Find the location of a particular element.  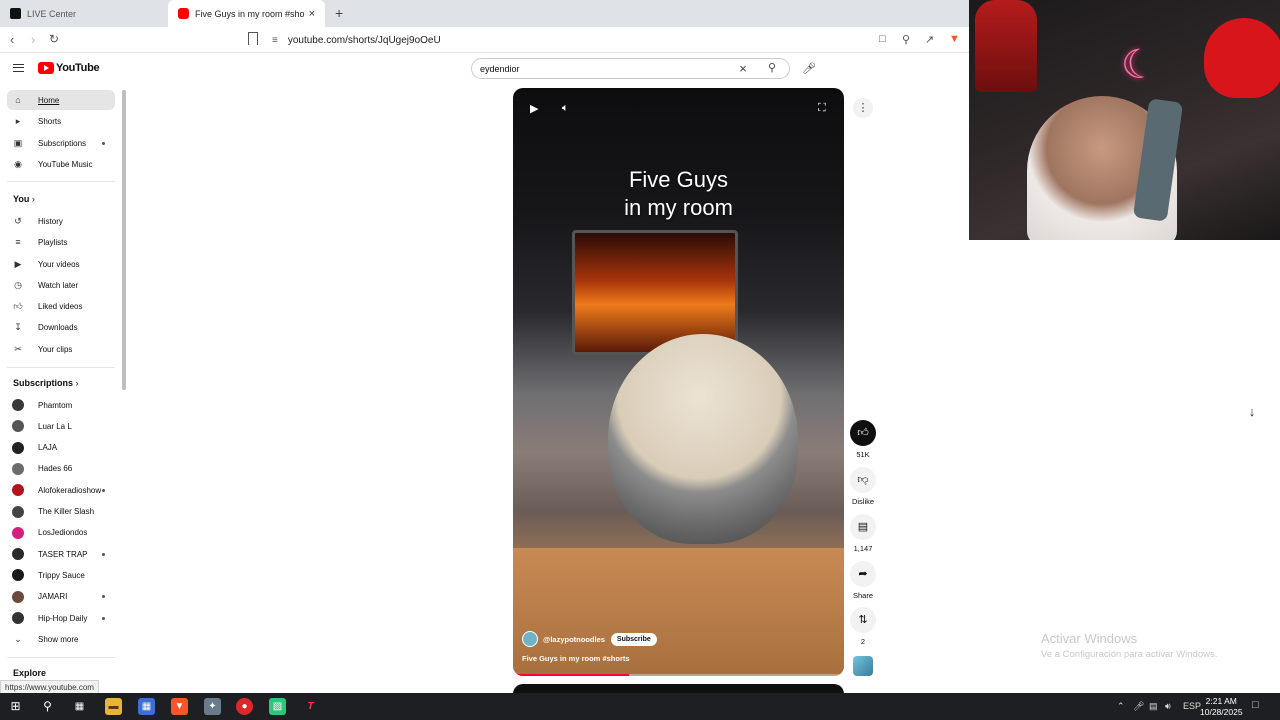

sidebar-item-subscription: Trippy Sauce is located at coordinates (61, 575).